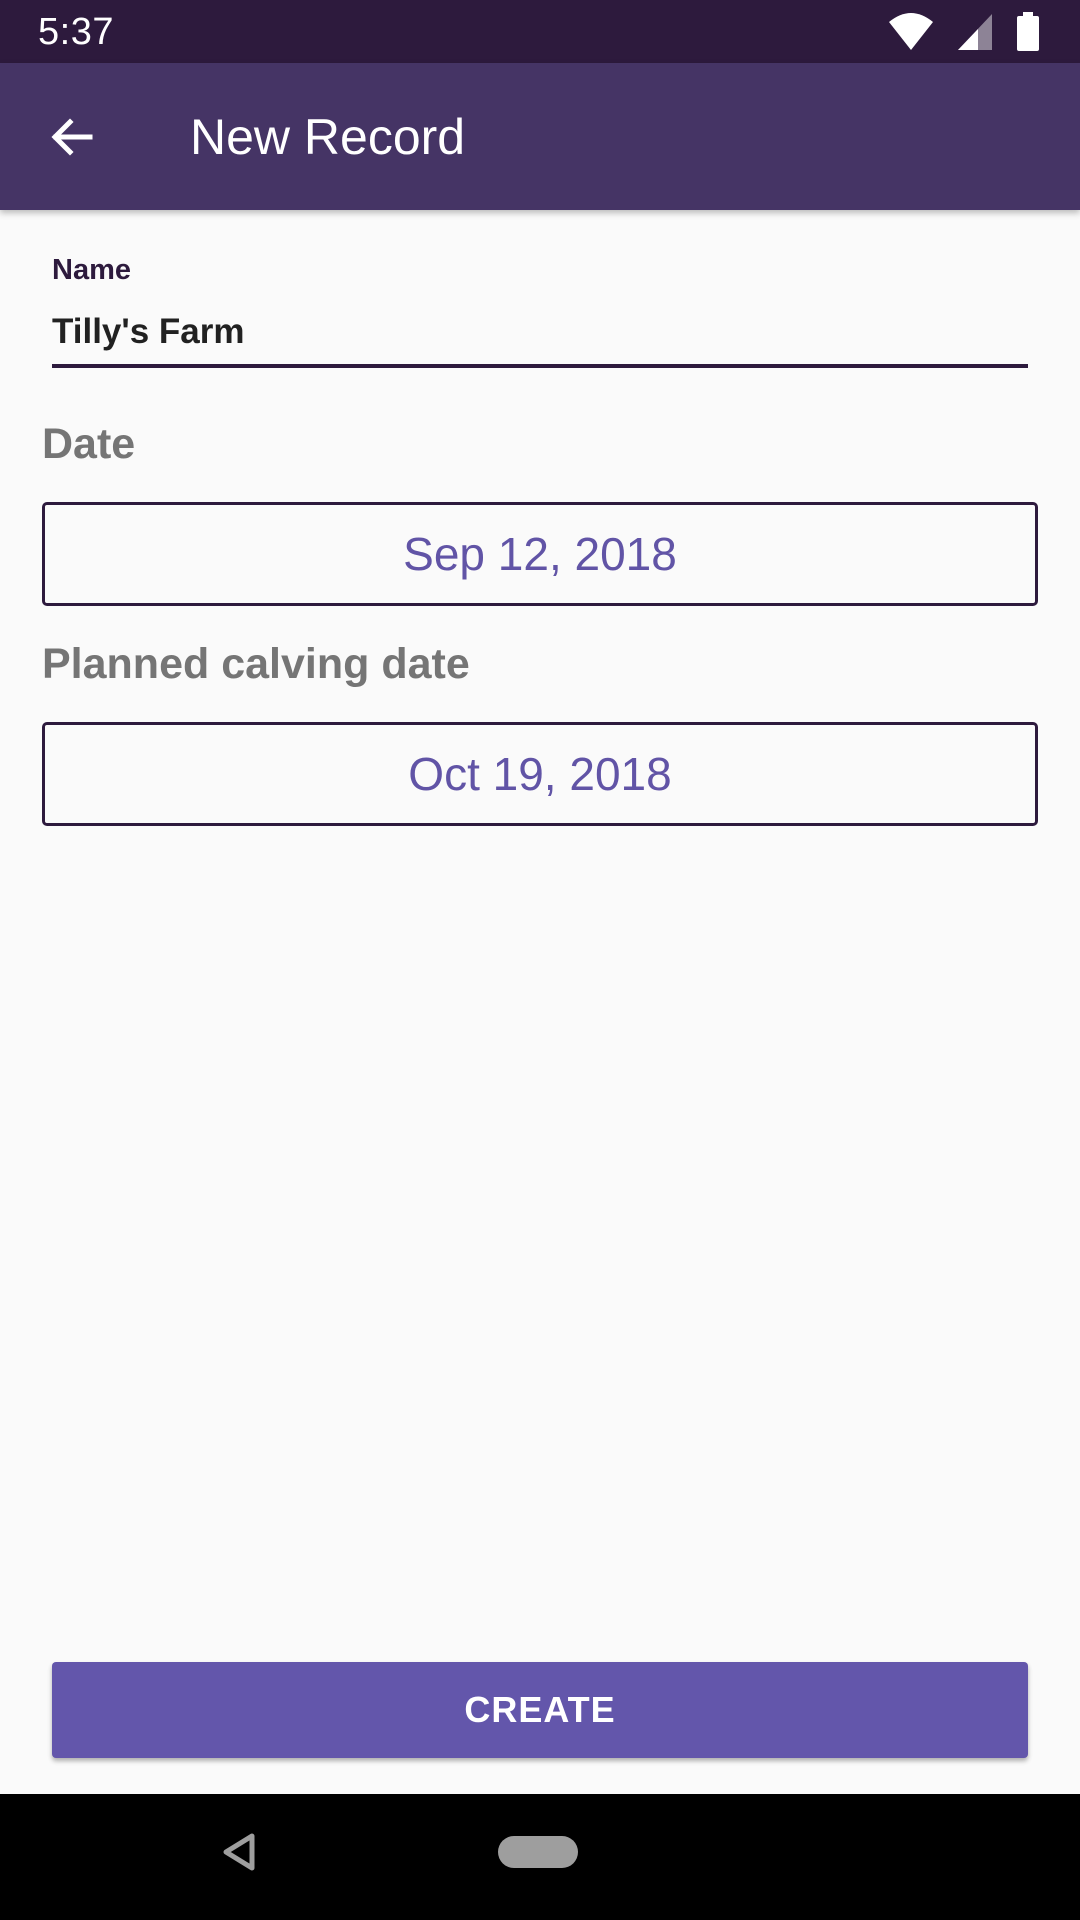  What do you see at coordinates (540, 337) in the screenshot?
I see `name-input` at bounding box center [540, 337].